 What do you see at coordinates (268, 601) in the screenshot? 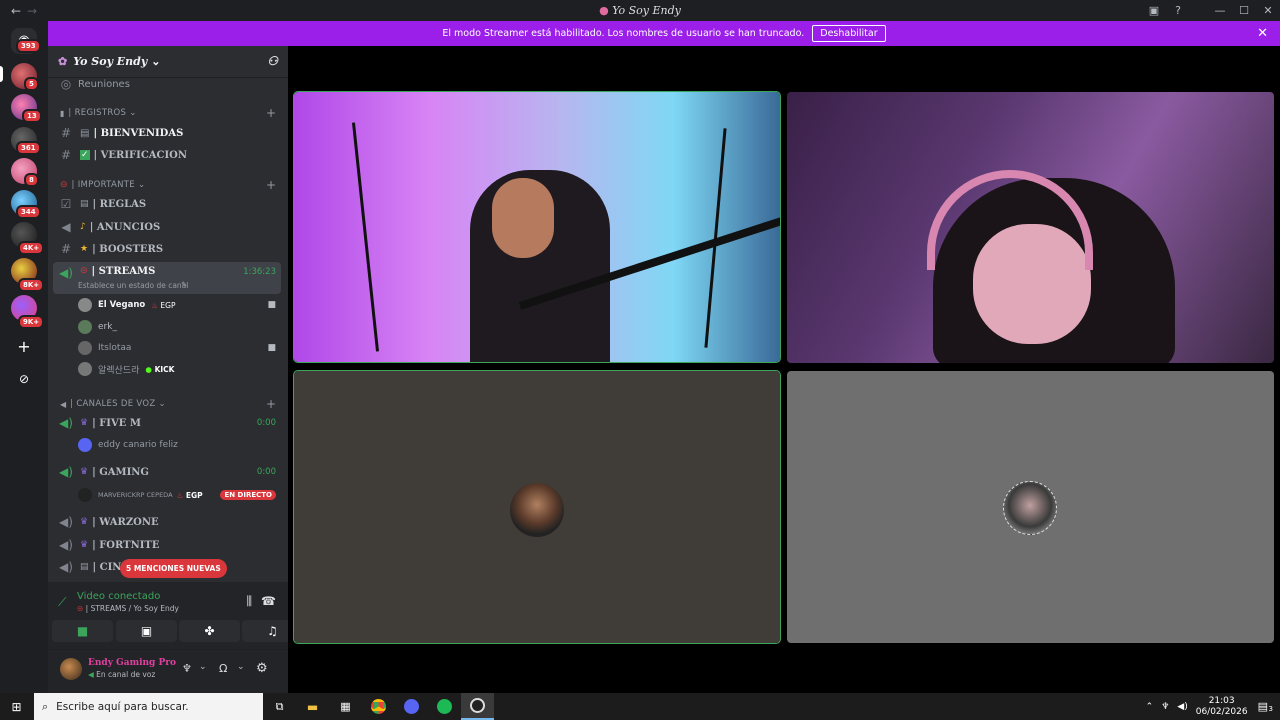
I see `disconnect-icon: ☎` at bounding box center [268, 601].